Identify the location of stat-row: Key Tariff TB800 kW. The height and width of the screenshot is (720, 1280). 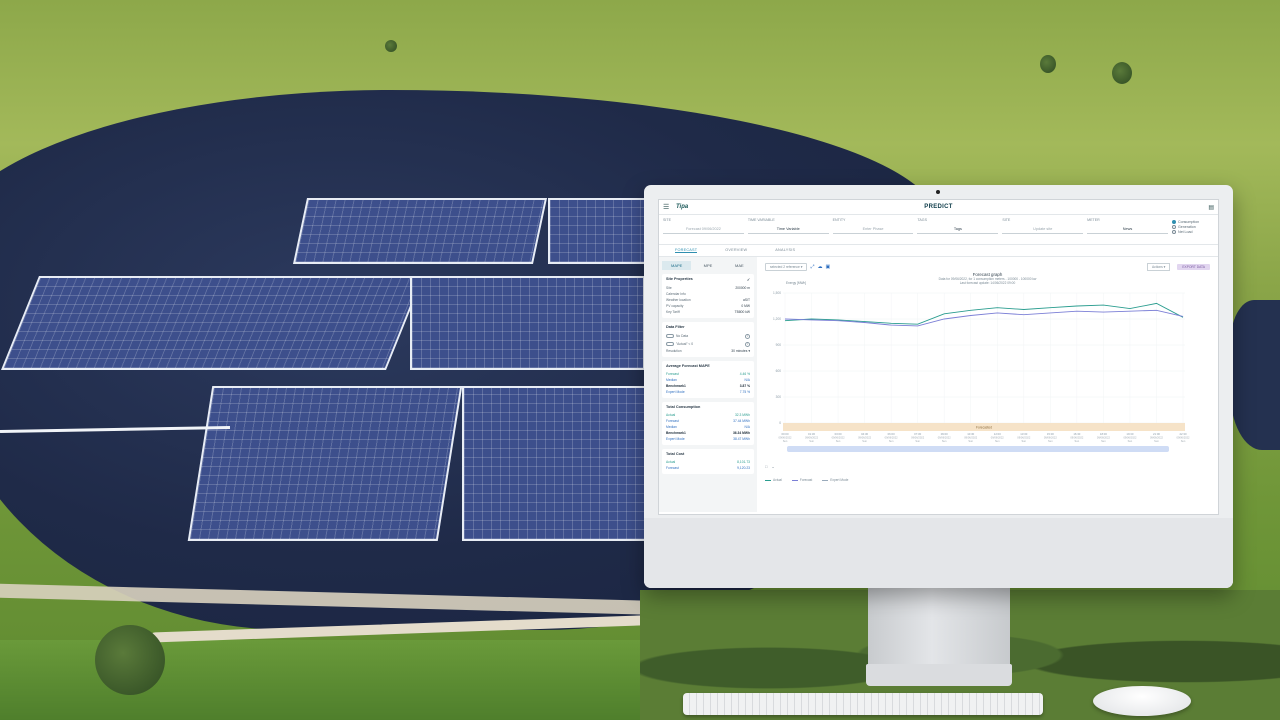
(708, 312).